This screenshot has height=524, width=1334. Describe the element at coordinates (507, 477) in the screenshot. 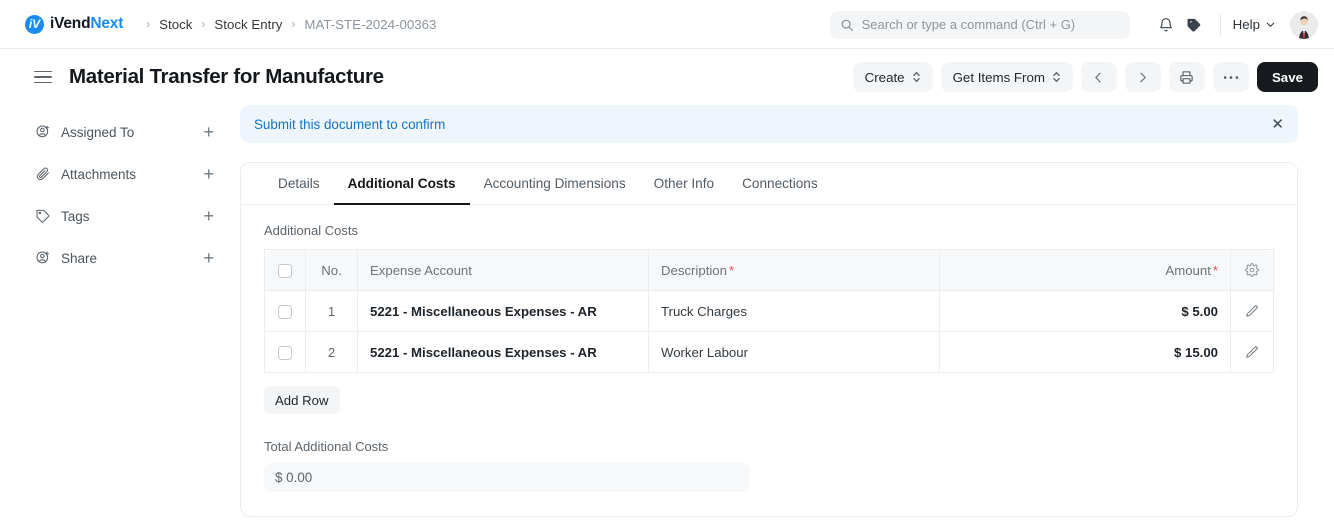

I see `total-additional-costs-input` at that location.